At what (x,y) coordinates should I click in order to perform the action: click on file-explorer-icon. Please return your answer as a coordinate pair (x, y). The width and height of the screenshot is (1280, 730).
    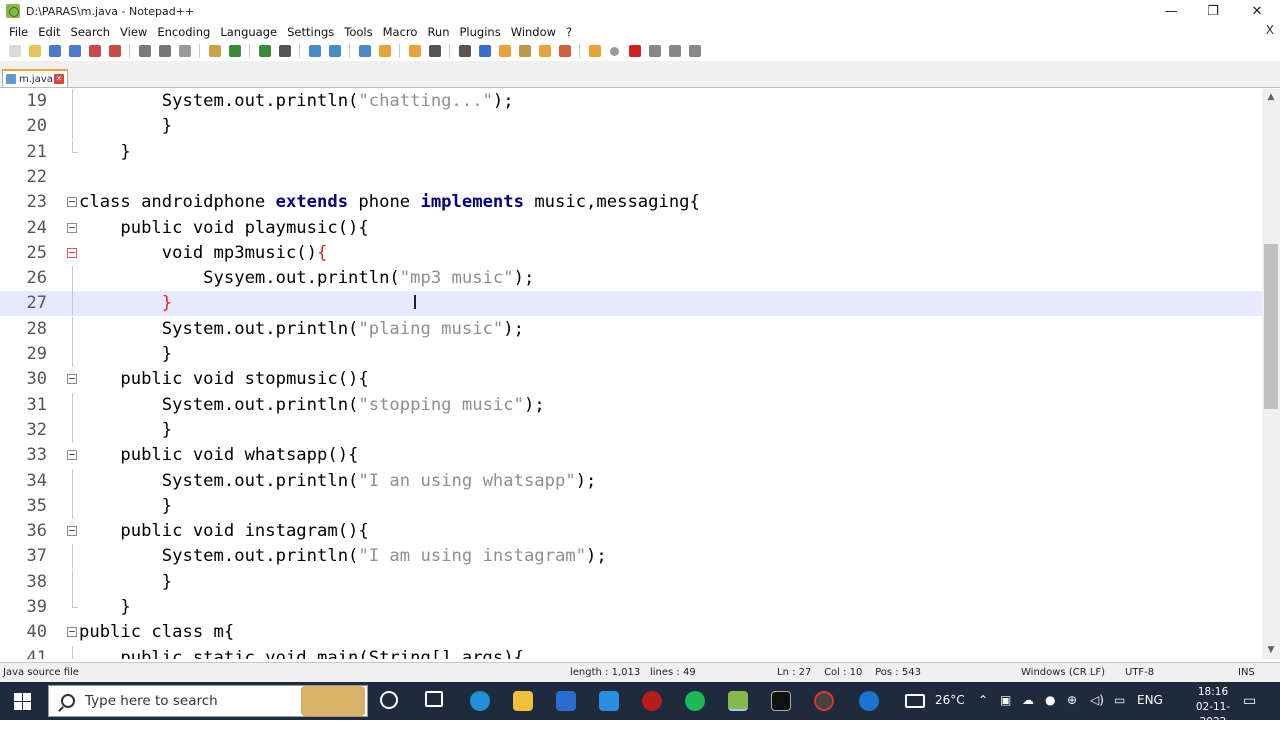
    Looking at the image, I should click on (523, 701).